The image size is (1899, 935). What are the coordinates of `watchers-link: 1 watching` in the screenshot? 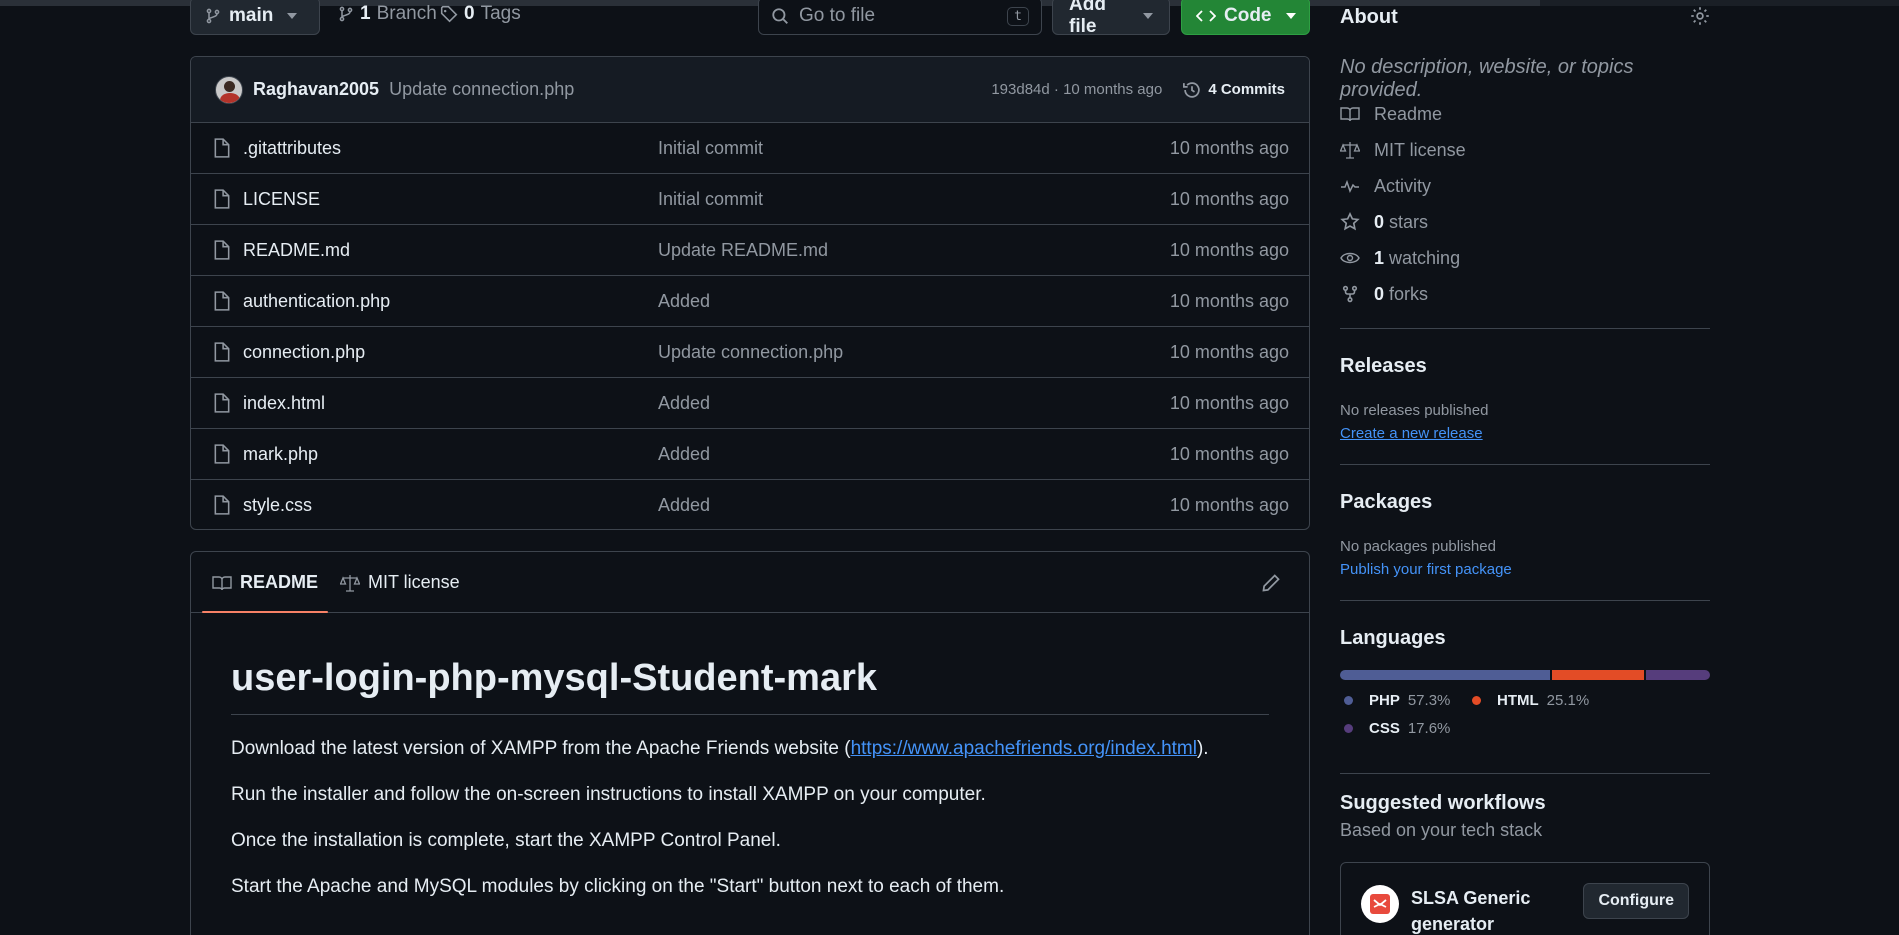 It's located at (1525, 258).